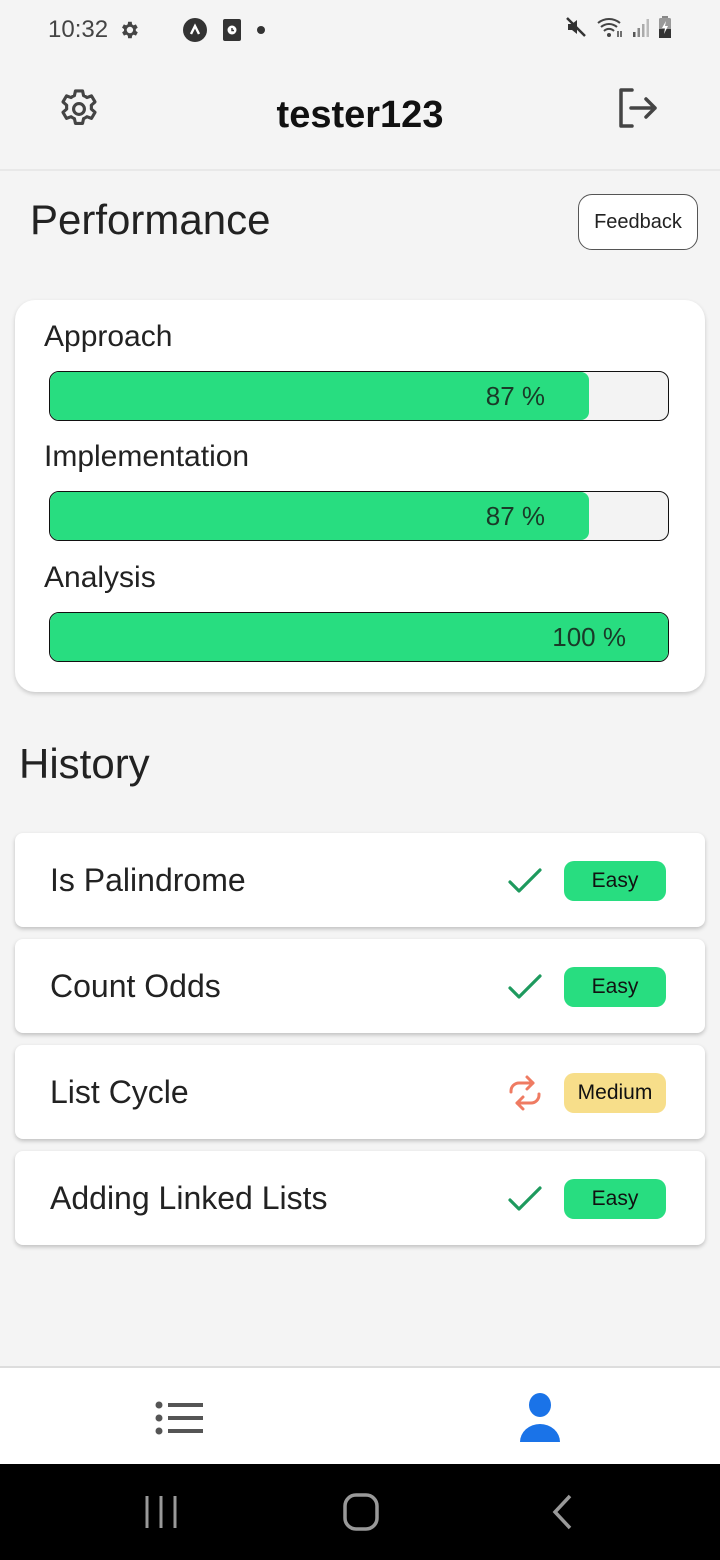 The height and width of the screenshot is (1560, 720). I want to click on logout-icon, so click(636, 108).